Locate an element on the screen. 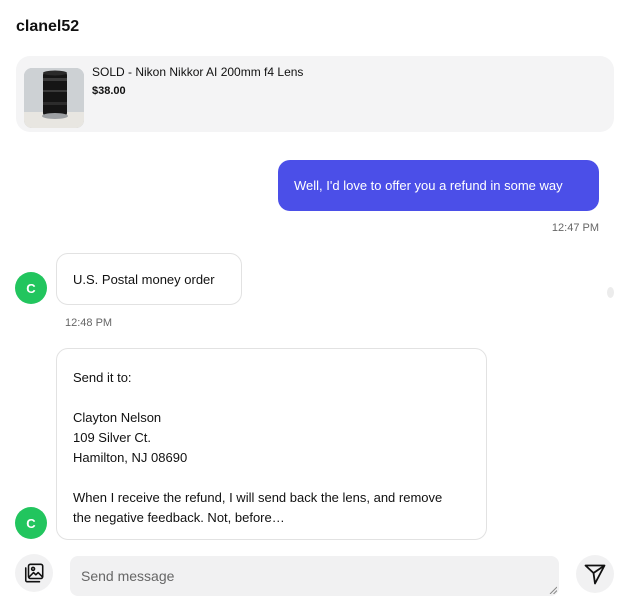  send-button is located at coordinates (595, 574).